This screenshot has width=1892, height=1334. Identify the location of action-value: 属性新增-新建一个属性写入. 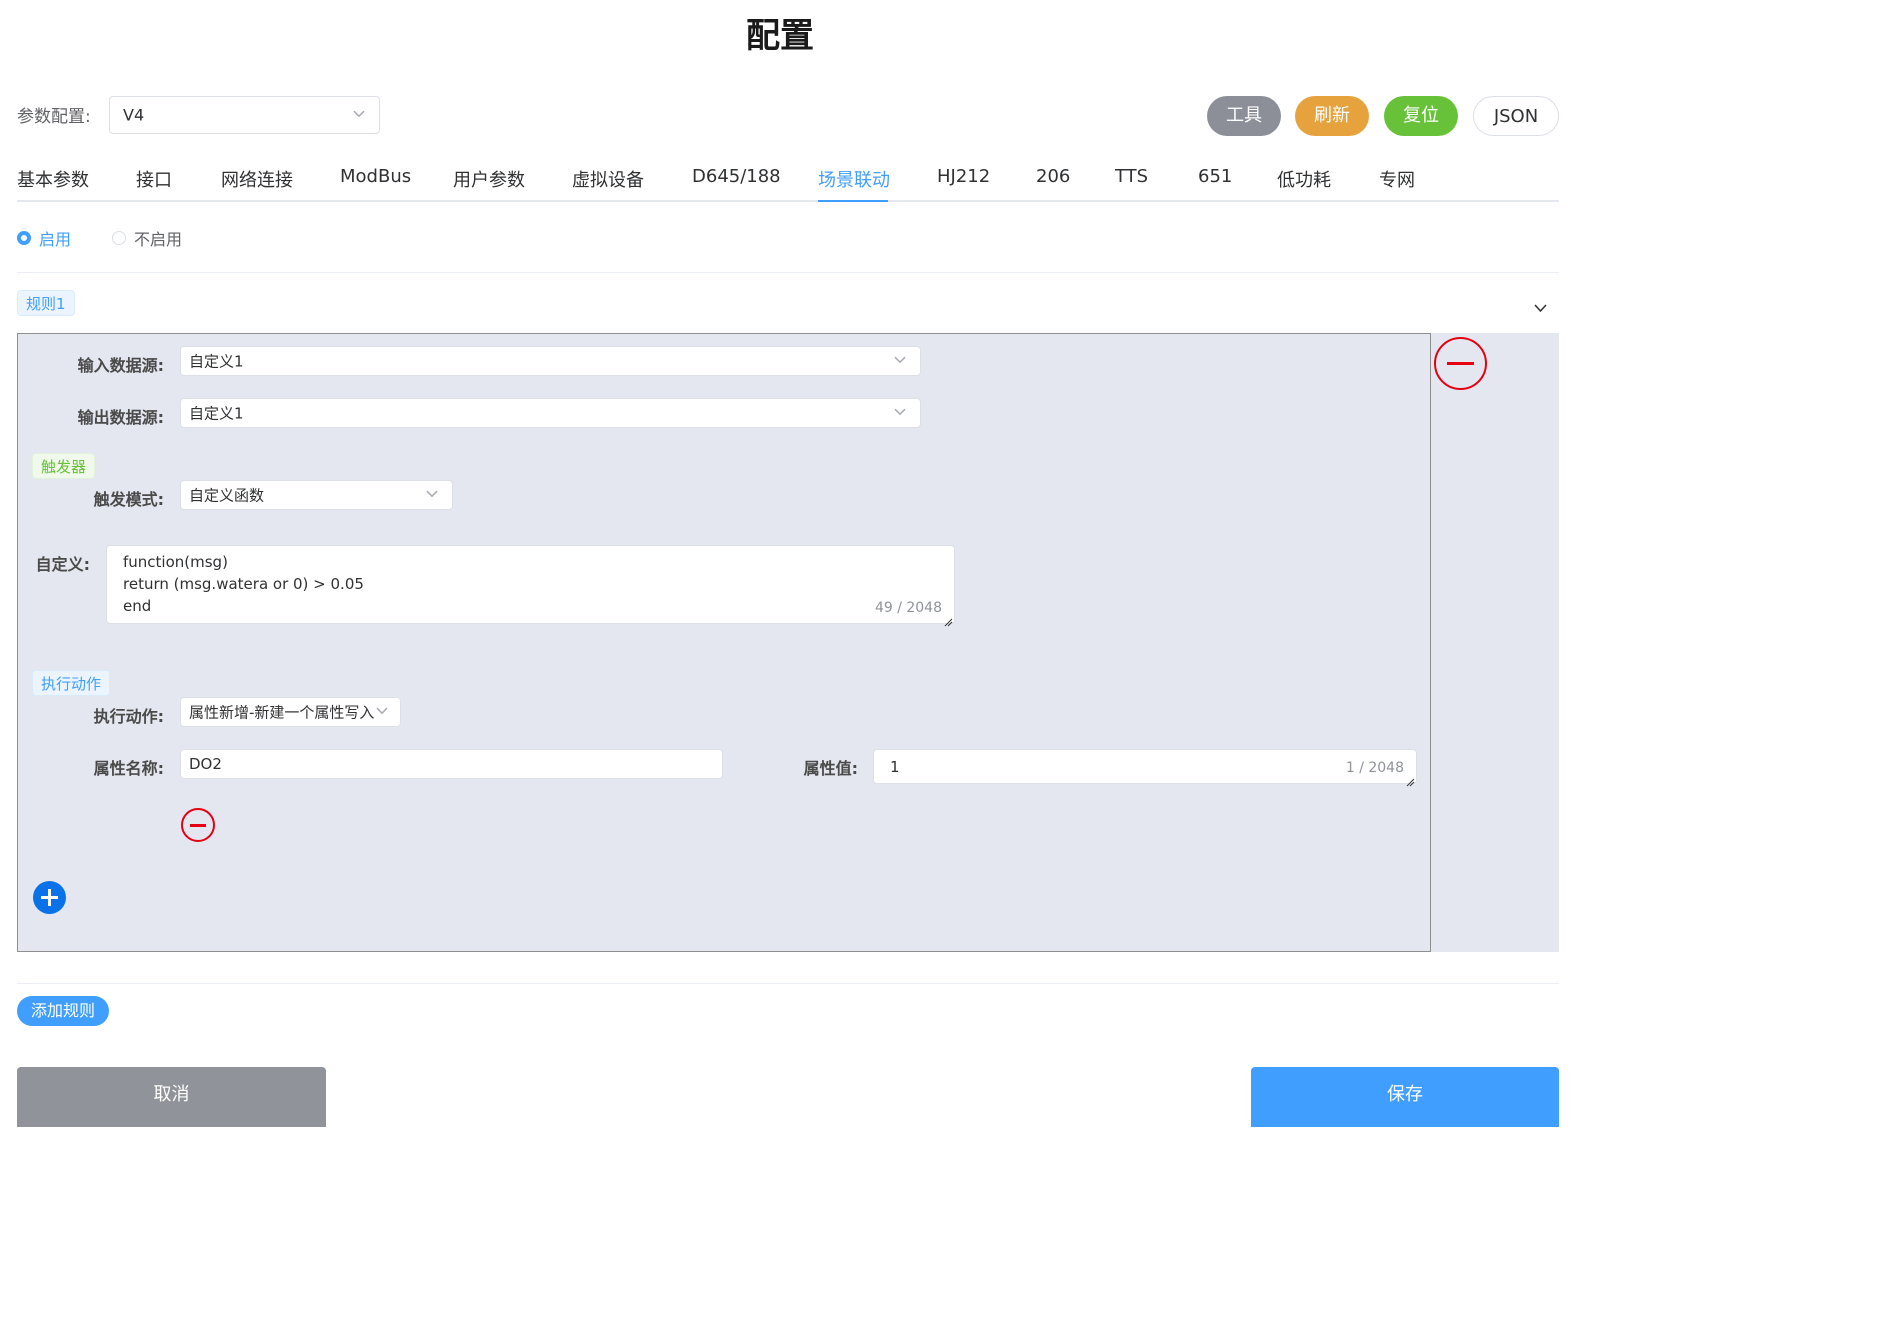
(282, 712).